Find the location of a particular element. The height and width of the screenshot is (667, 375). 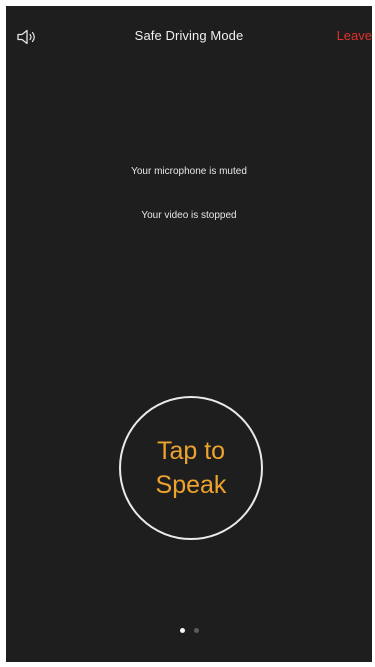

video-status: Your video is stopped is located at coordinates (189, 215).